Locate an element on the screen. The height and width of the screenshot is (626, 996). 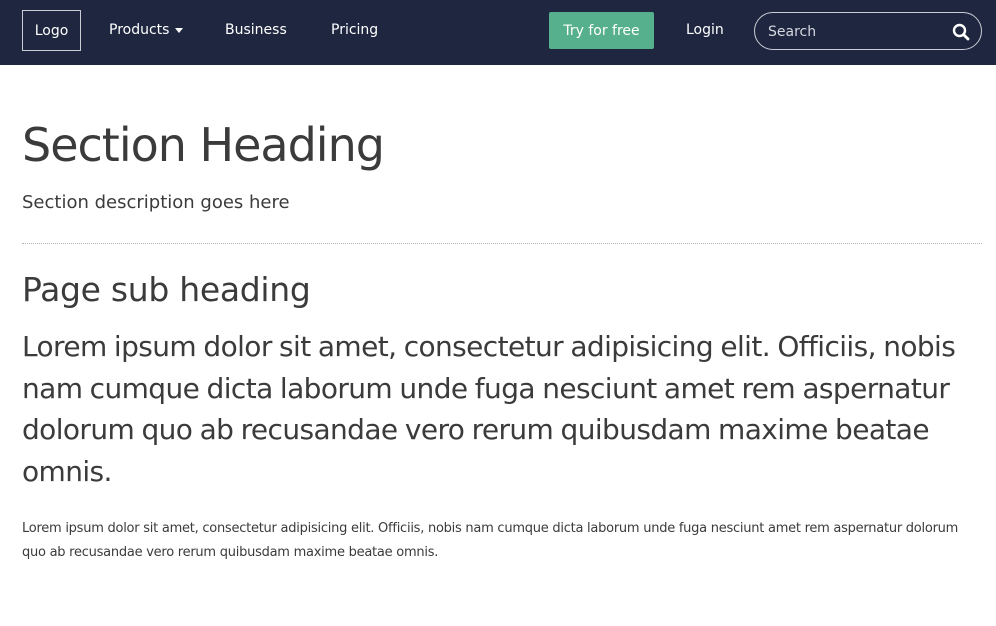
search-icon is located at coordinates (961, 32).